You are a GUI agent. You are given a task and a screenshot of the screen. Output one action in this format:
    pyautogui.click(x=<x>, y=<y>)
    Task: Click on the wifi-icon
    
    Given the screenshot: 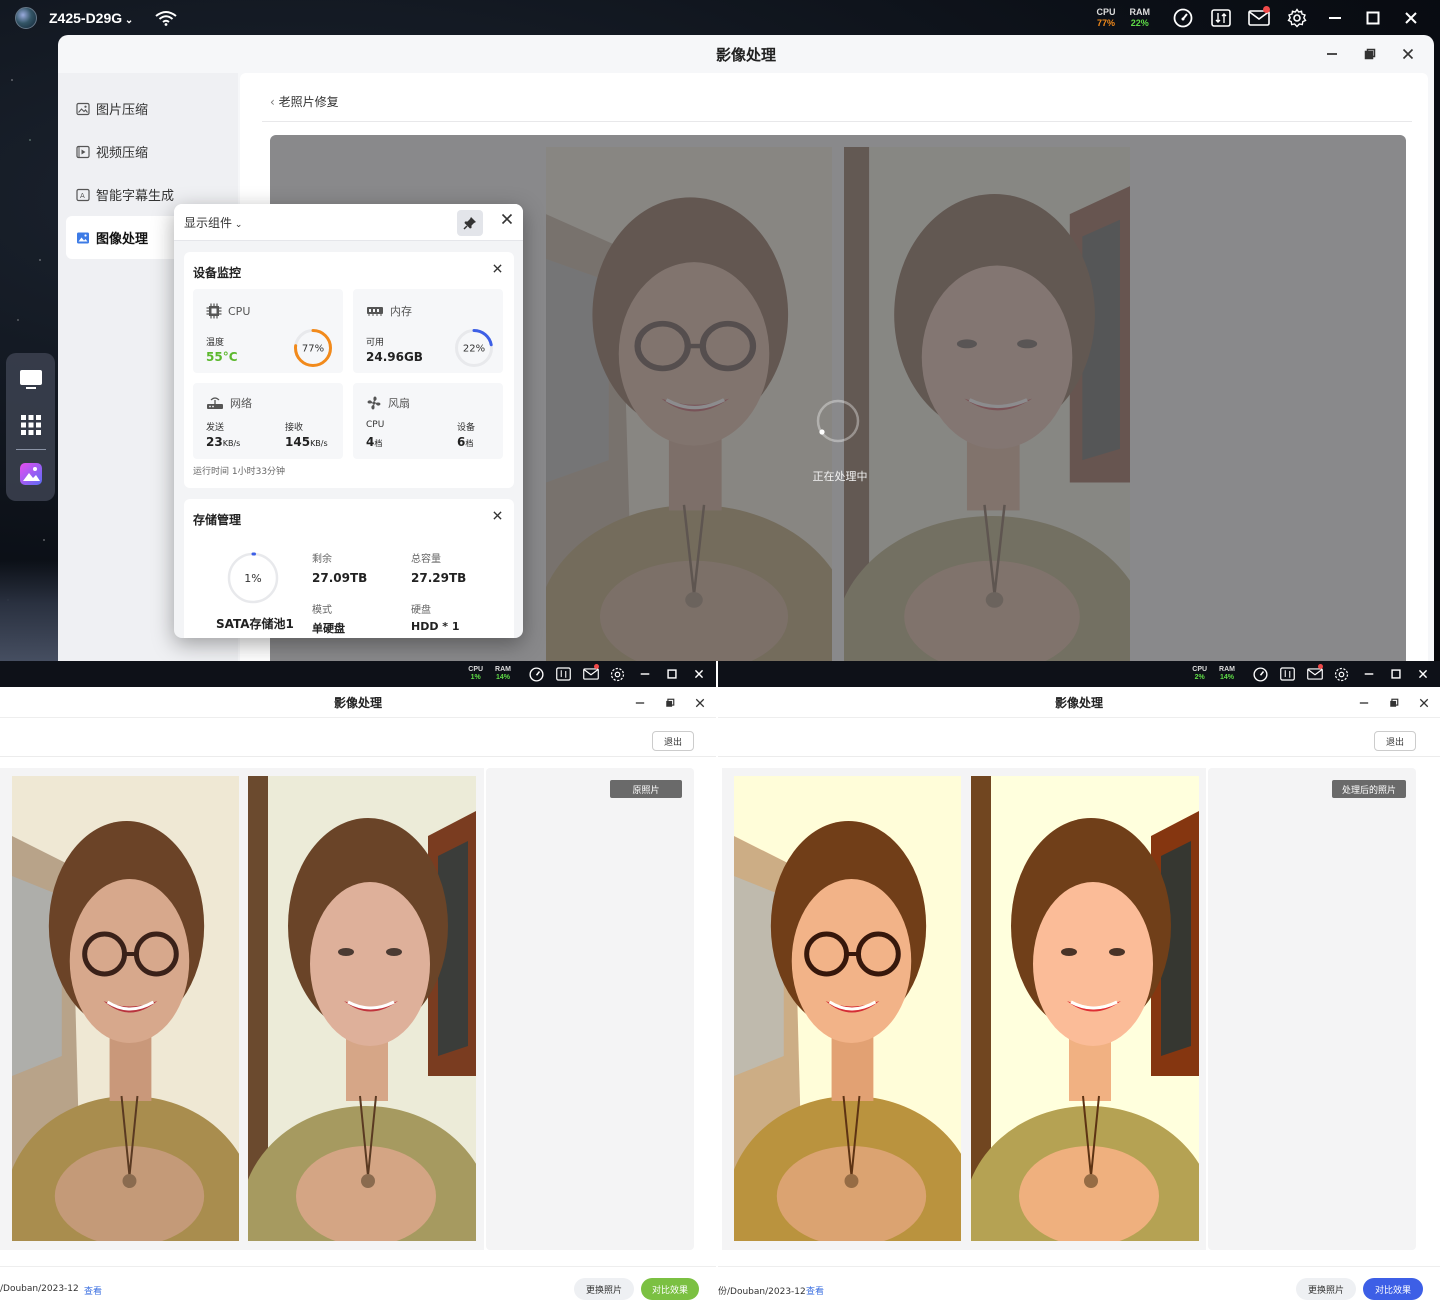 What is the action you would take?
    pyautogui.click(x=166, y=18)
    